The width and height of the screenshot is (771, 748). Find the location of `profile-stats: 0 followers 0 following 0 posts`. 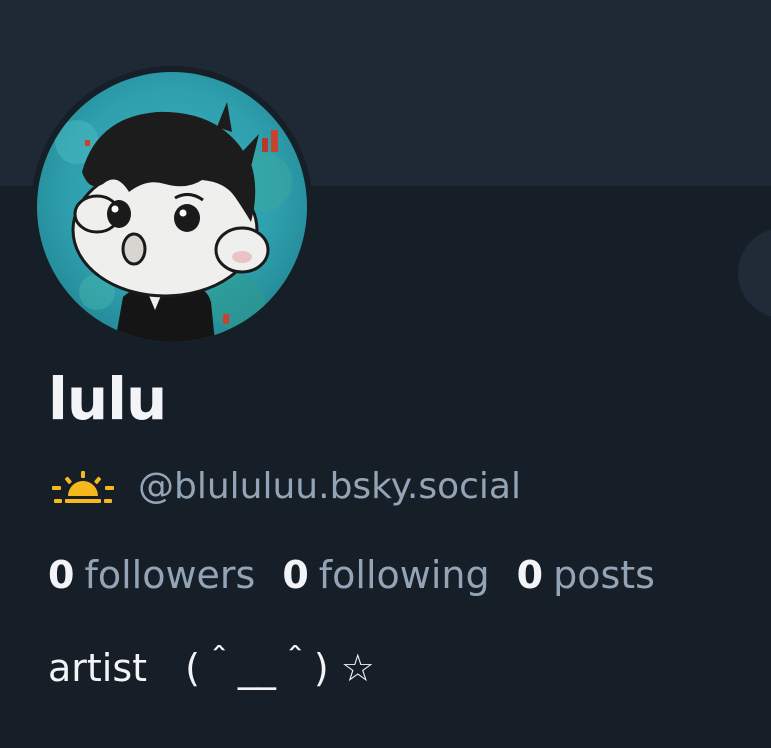

profile-stats: 0 followers 0 following 0 posts is located at coordinates (365, 575).